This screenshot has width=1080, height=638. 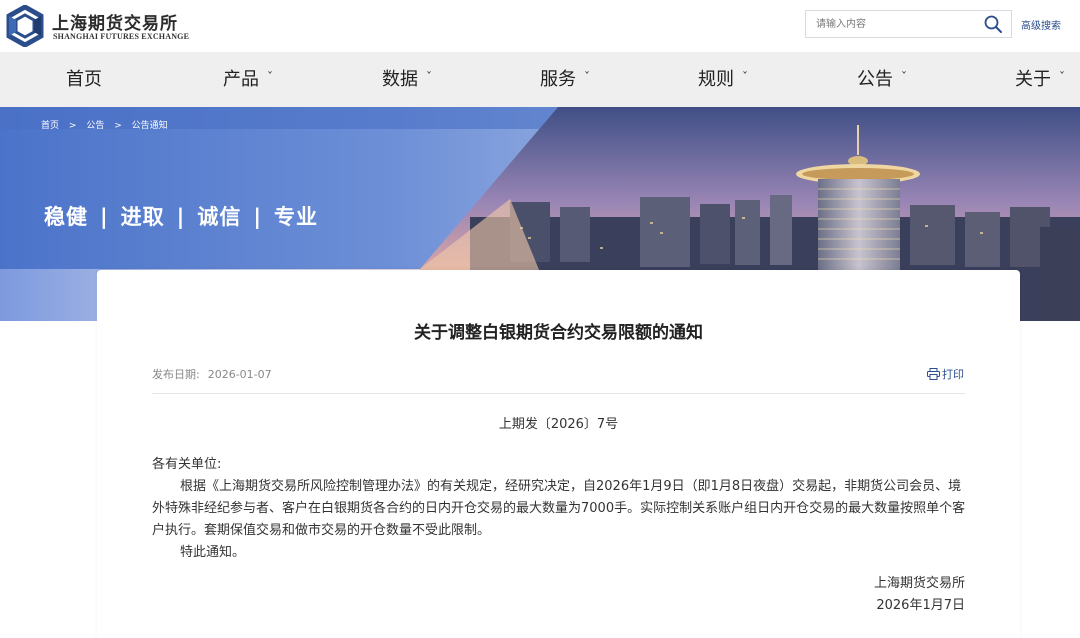 I want to click on print-button: 打印, so click(x=945, y=374).